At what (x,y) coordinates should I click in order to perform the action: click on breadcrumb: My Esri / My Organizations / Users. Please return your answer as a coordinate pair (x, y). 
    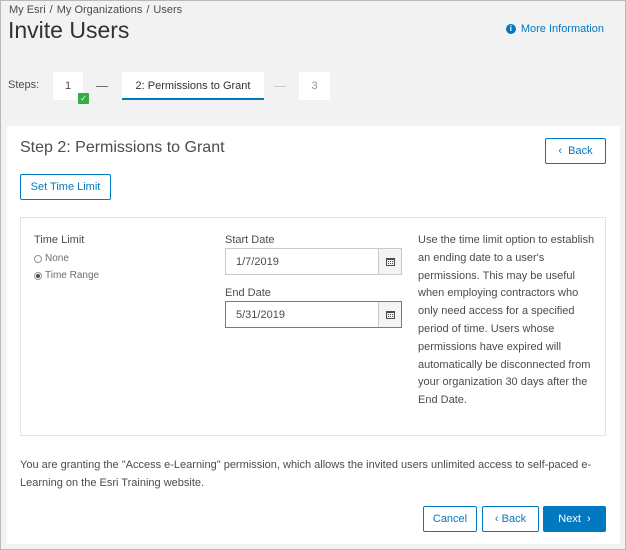
    Looking at the image, I should click on (95, 10).